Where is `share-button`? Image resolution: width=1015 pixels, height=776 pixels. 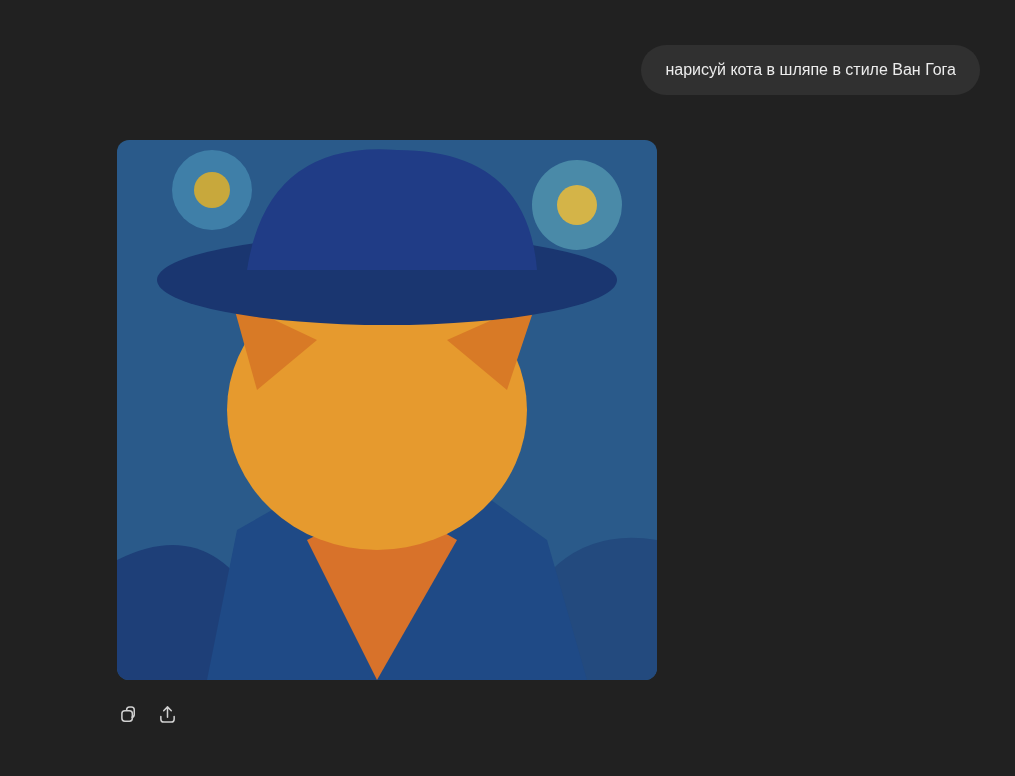 share-button is located at coordinates (167, 714).